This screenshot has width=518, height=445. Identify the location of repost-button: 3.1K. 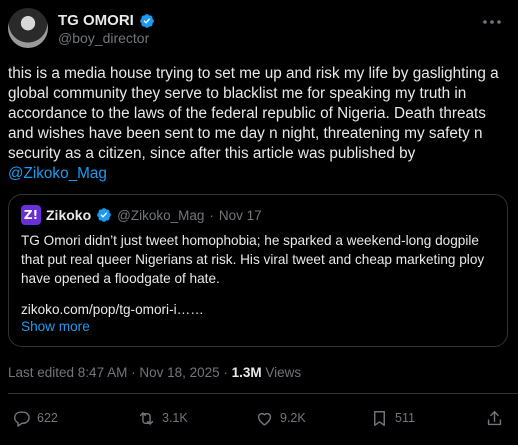
(162, 418).